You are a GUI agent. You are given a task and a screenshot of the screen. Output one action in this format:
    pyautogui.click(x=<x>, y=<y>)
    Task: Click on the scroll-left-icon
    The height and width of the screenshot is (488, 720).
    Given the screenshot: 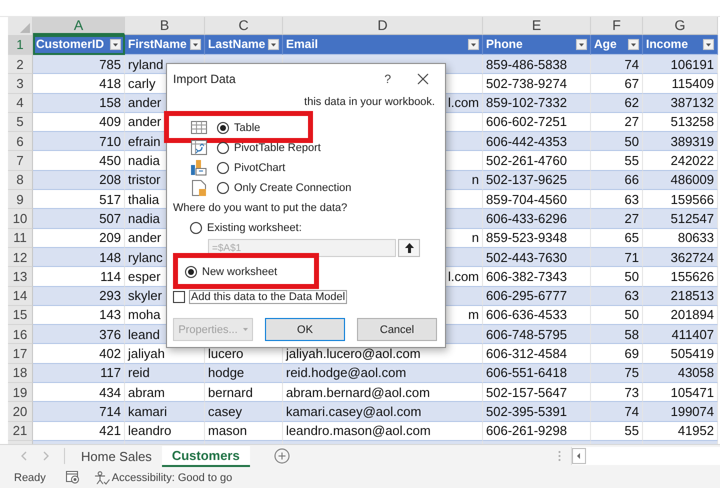 What is the action you would take?
    pyautogui.click(x=579, y=456)
    